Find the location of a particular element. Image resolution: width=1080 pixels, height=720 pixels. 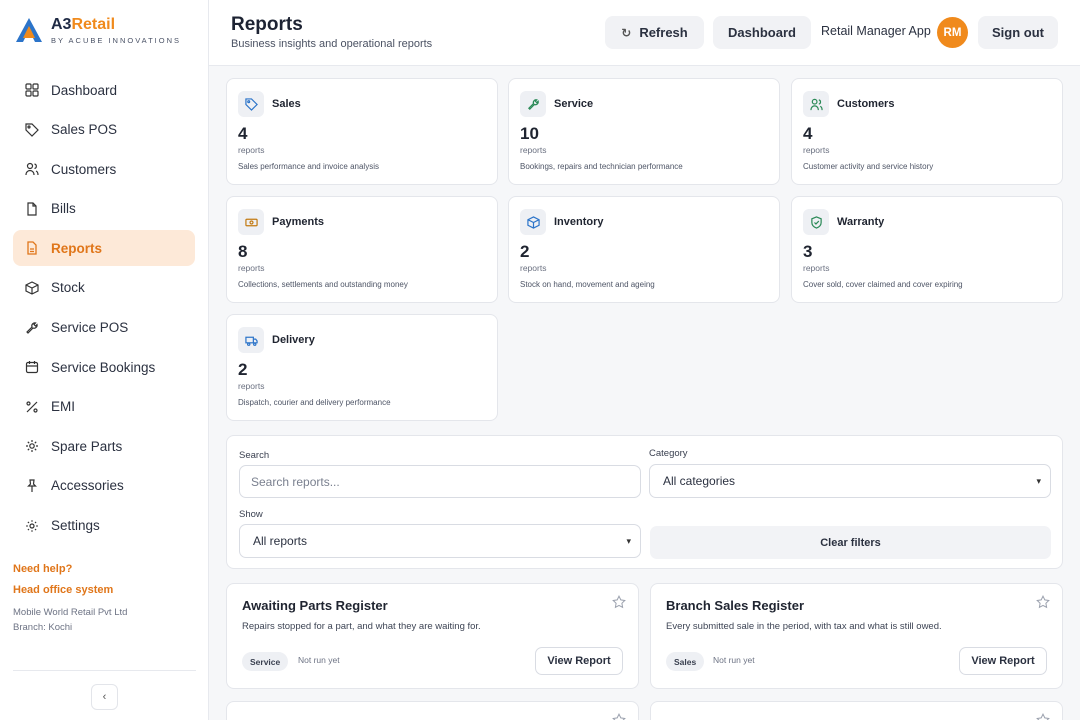

settings-icon is located at coordinates (32, 526).